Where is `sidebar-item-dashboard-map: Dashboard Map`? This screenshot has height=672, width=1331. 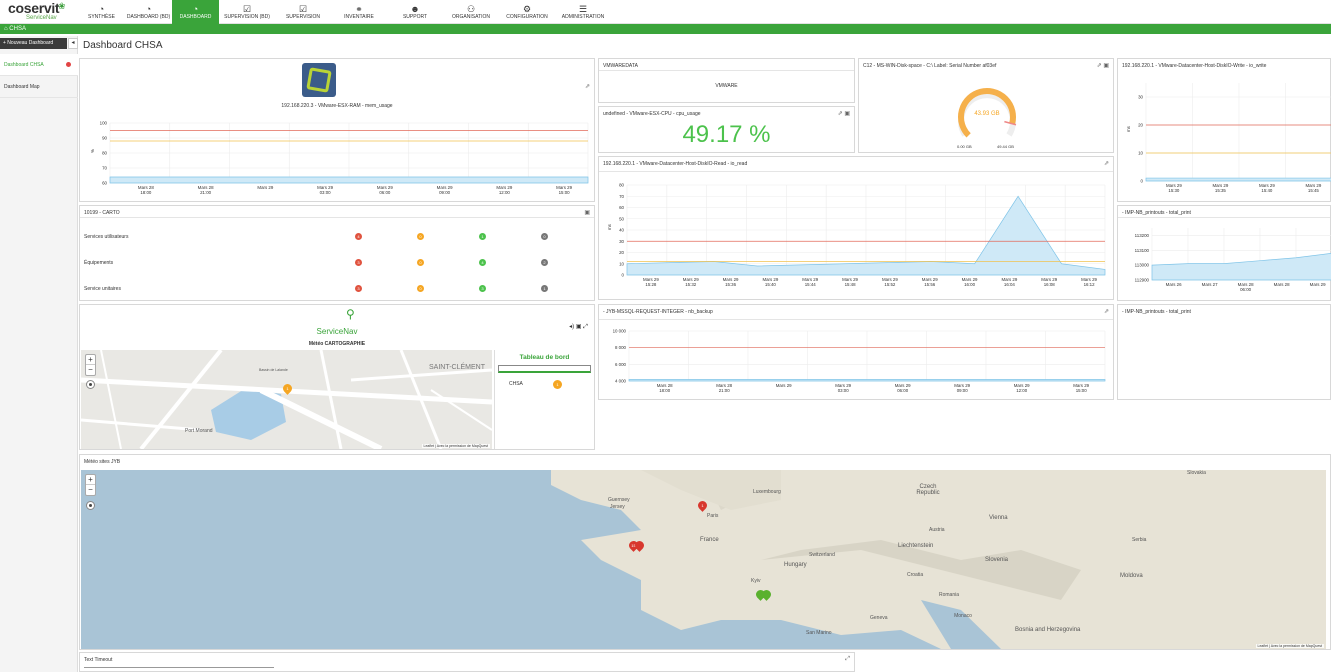 sidebar-item-dashboard-map: Dashboard Map is located at coordinates (39, 87).